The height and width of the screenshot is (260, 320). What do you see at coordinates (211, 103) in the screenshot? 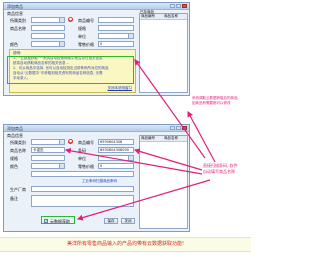
I see `callout-line: 如商品有需要都可以修改` at bounding box center [211, 103].